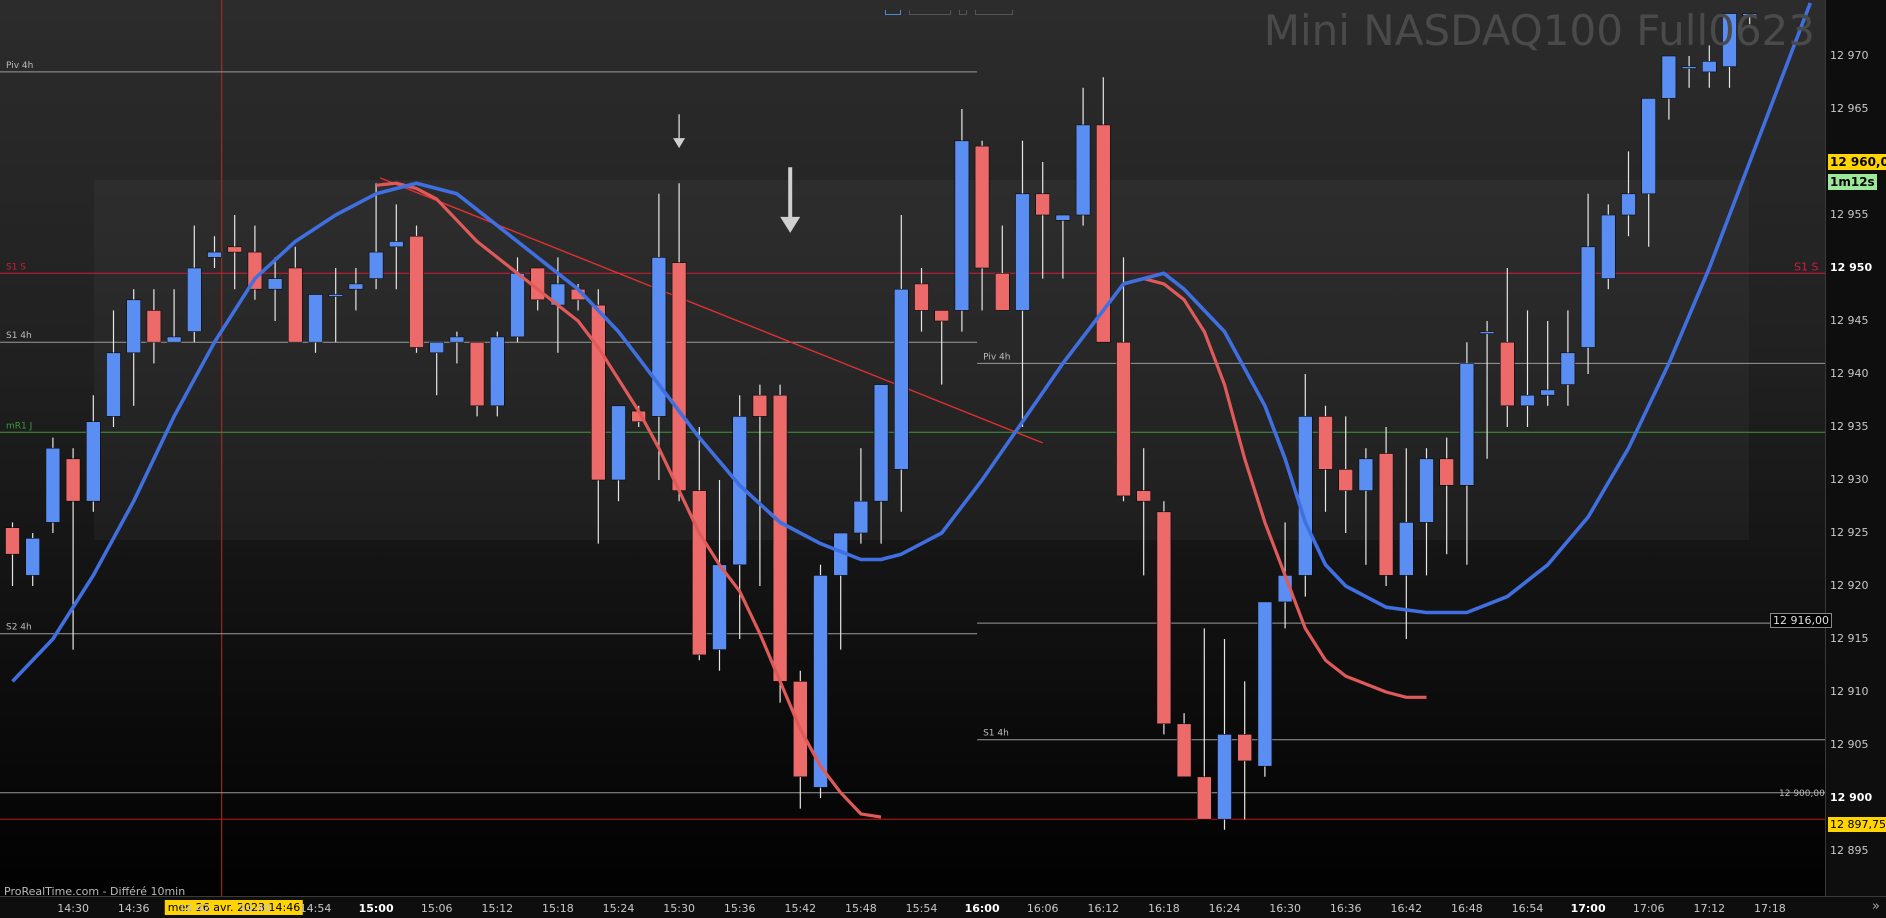  What do you see at coordinates (963, 12) in the screenshot?
I see `toolbar-icon` at bounding box center [963, 12].